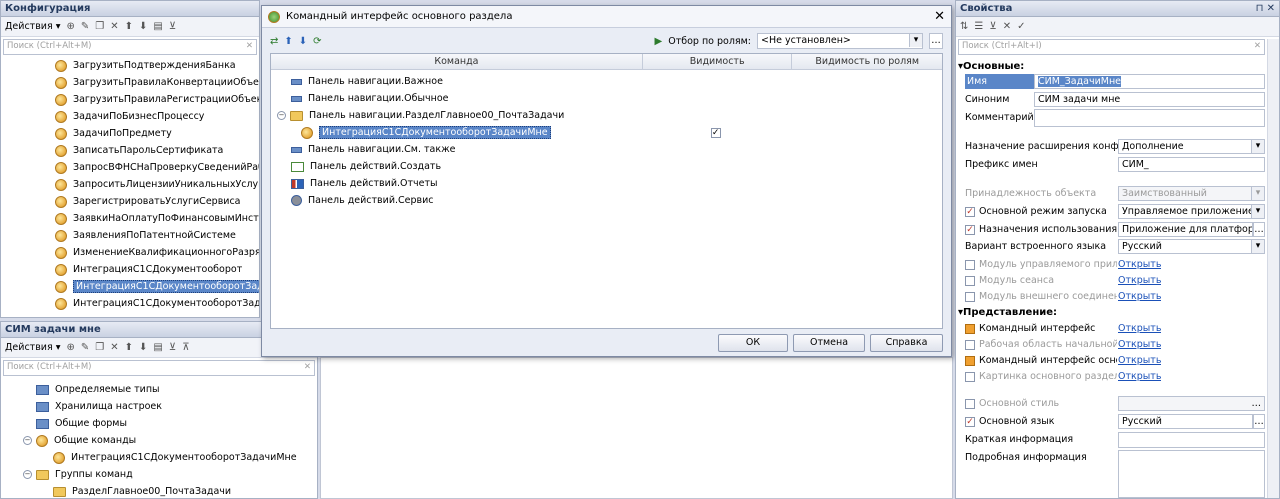  I want to click on actions-menu: Действия ▾, so click(32, 26).